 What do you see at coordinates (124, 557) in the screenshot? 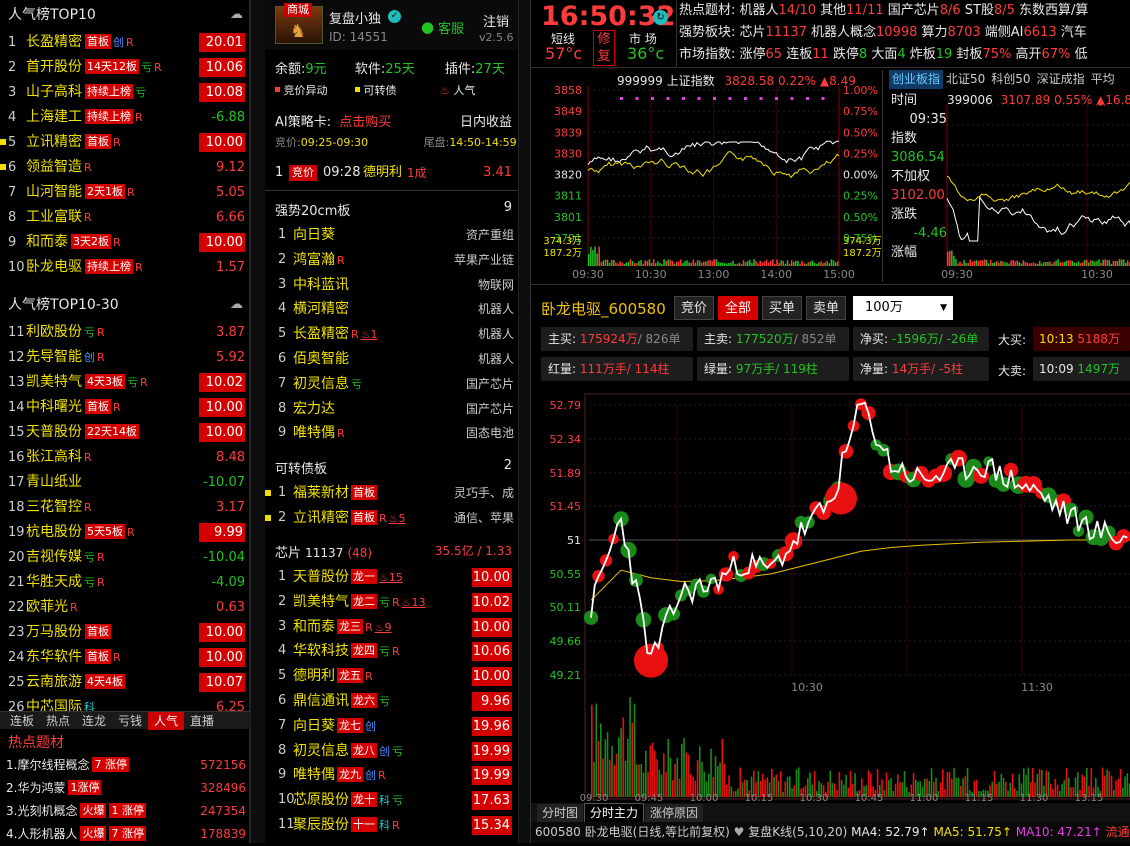
I see `stock-row: 20 吉视传媒亏 R -10.04` at bounding box center [124, 557].